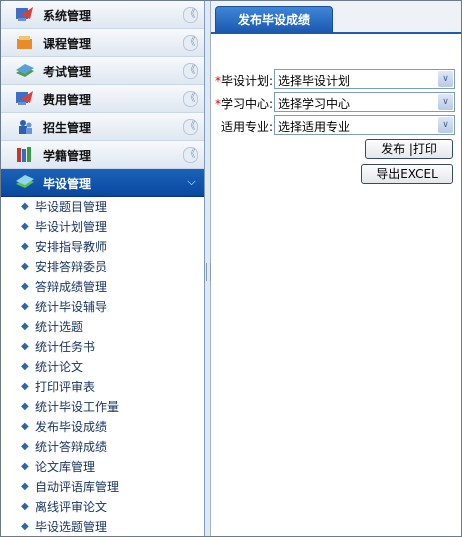 This screenshot has width=462, height=537. I want to click on category-label: 费用管理, so click(67, 100).